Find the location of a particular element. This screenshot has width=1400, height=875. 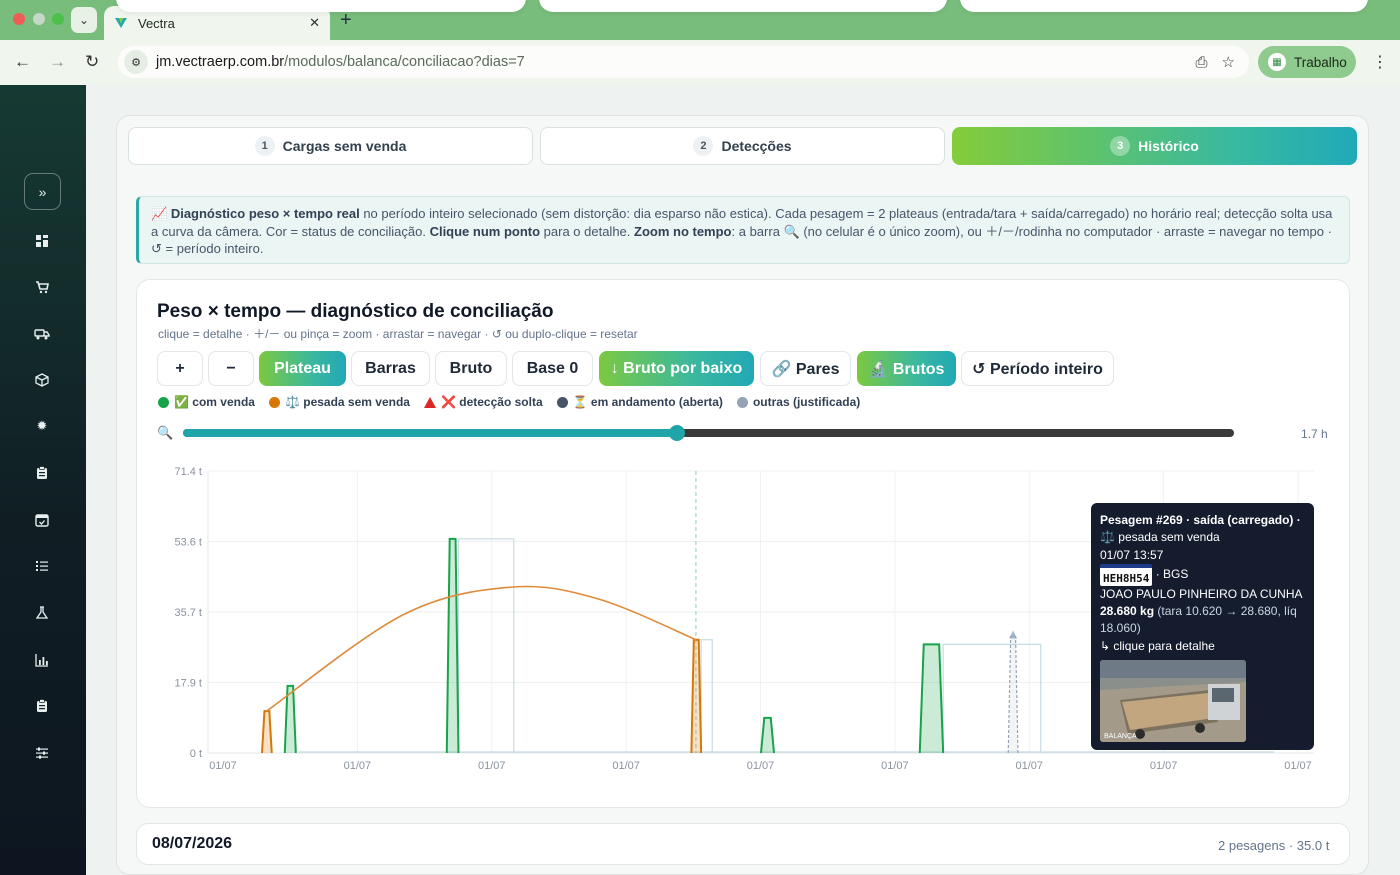

legend-item-em-andamento: ⏳ em andamento (aberta) is located at coordinates (639, 402).